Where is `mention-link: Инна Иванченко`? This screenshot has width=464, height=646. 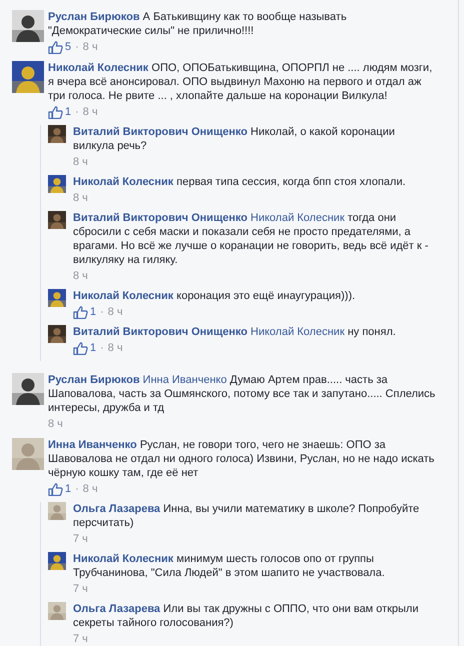
mention-link: Инна Иванченко is located at coordinates (184, 380).